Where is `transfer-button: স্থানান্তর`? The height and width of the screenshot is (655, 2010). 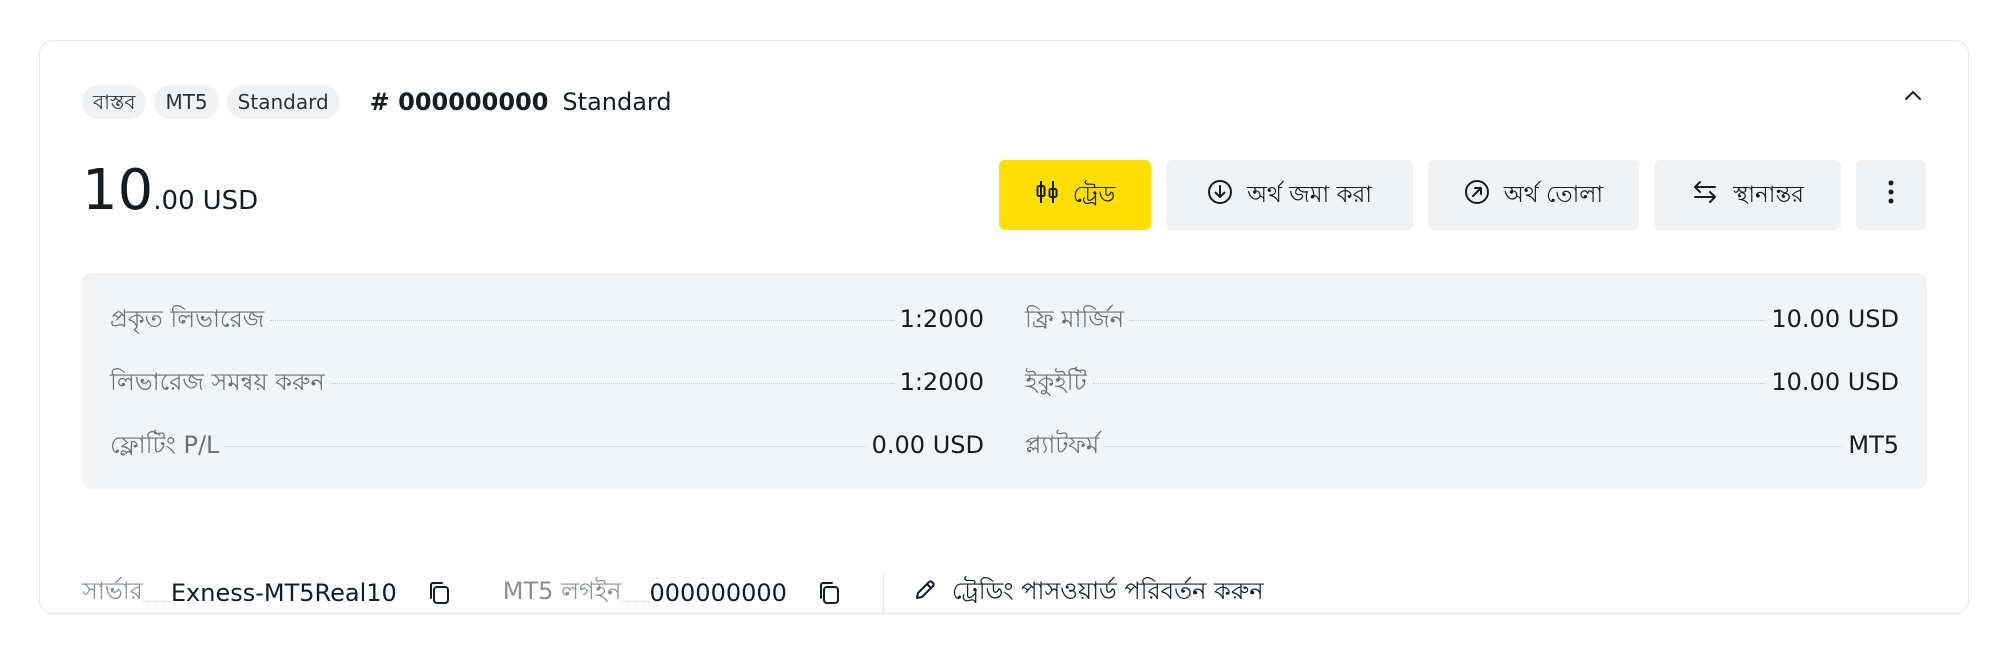
transfer-button: স্থানান্তর is located at coordinates (1747, 195).